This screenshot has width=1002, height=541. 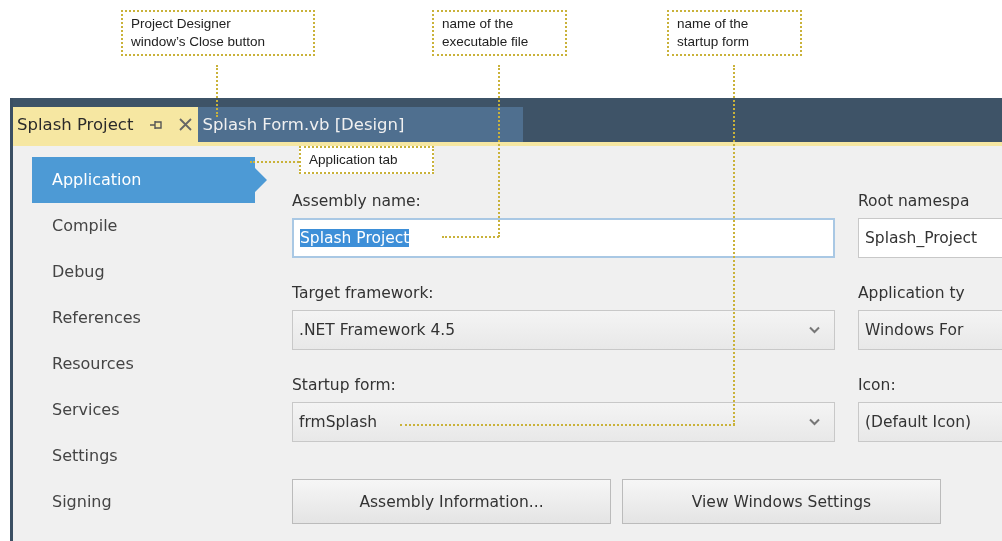 I want to click on sidebar-tab: Services, so click(x=149, y=410).